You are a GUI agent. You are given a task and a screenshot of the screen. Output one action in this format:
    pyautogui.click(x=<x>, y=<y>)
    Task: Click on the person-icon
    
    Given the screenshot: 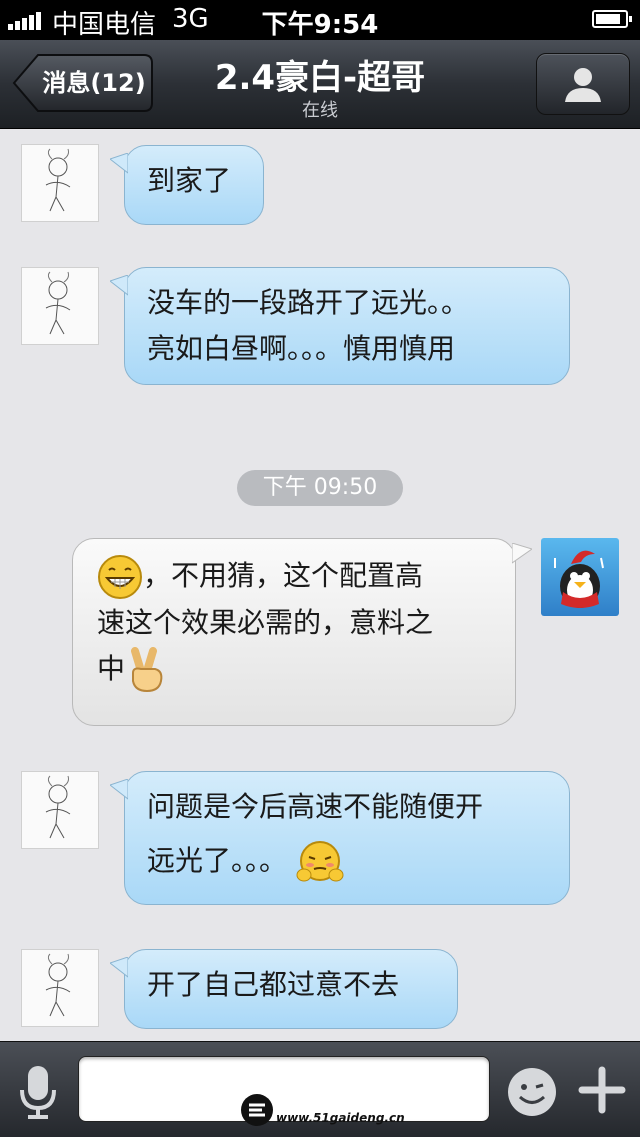 What is the action you would take?
    pyautogui.click(x=583, y=85)
    